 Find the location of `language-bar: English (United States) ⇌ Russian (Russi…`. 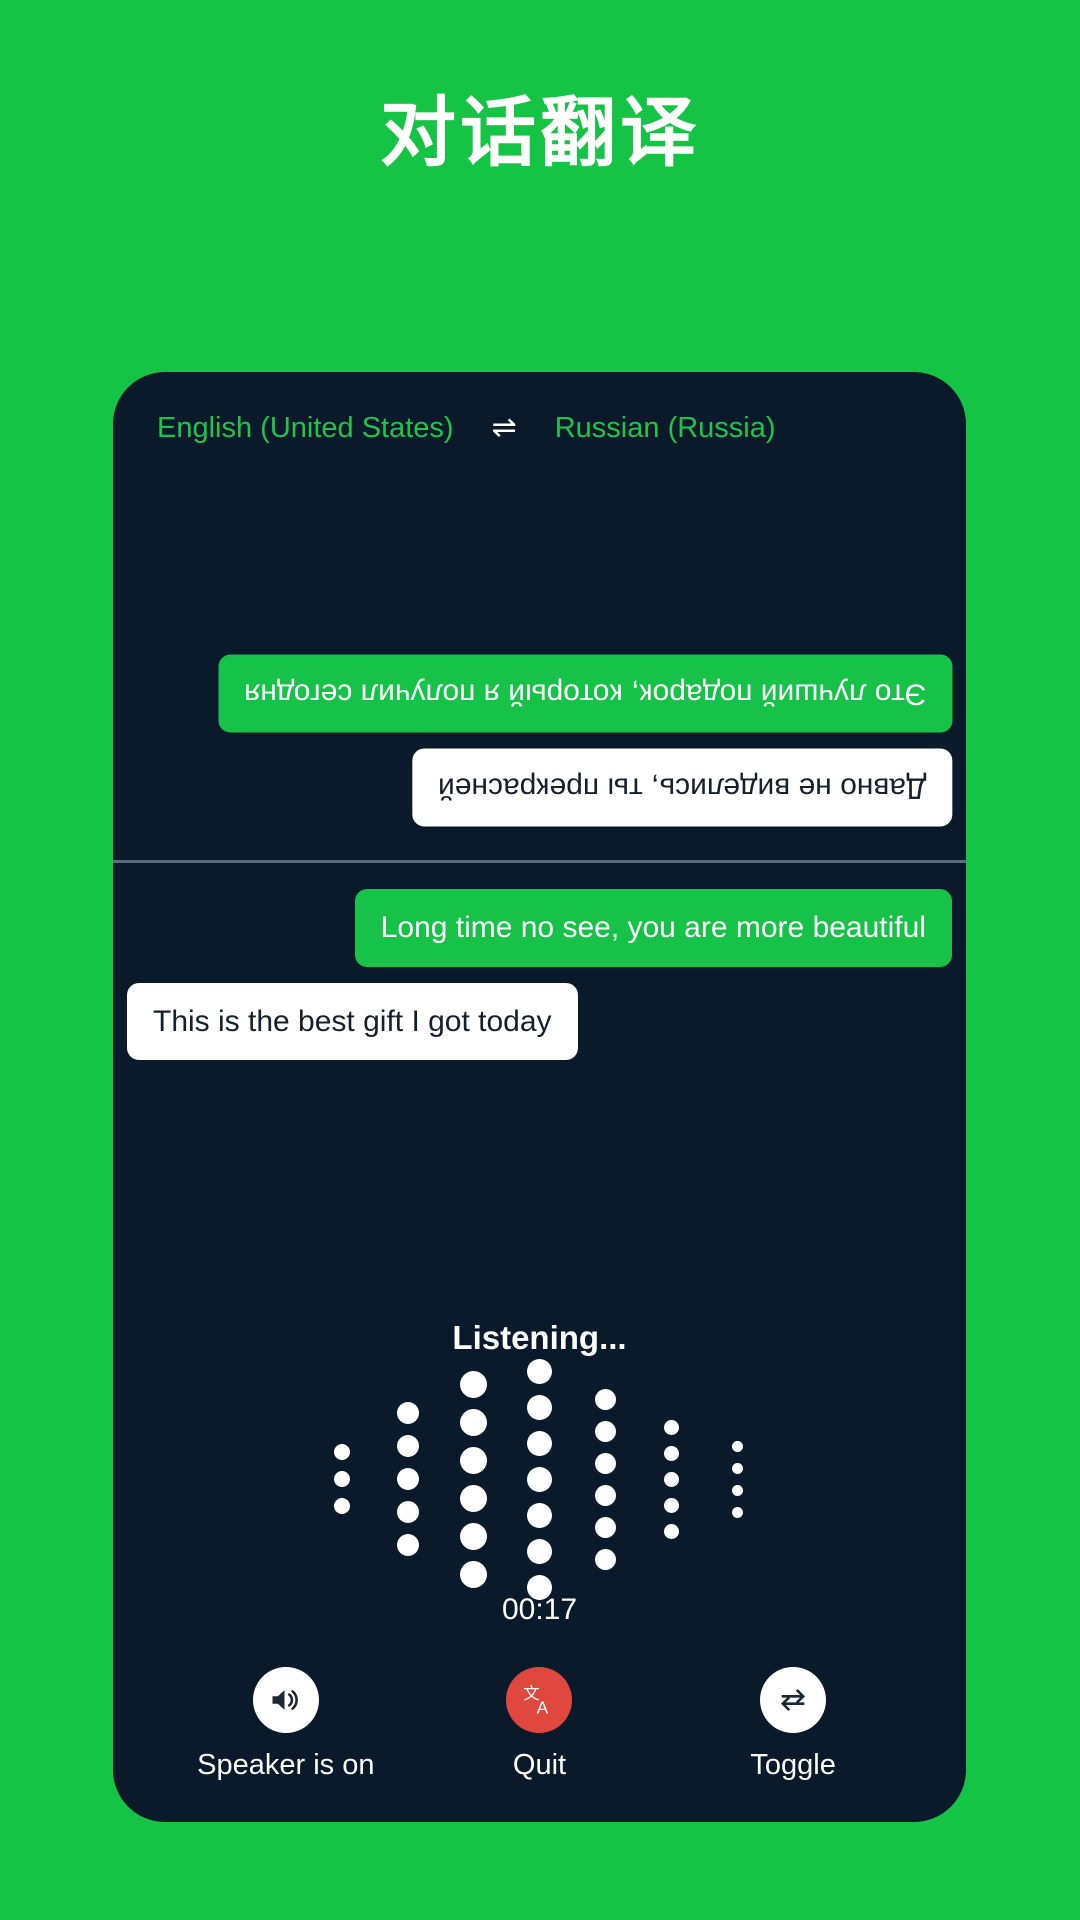

language-bar: English (United States) ⇌ Russian (Russi… is located at coordinates (539, 428).